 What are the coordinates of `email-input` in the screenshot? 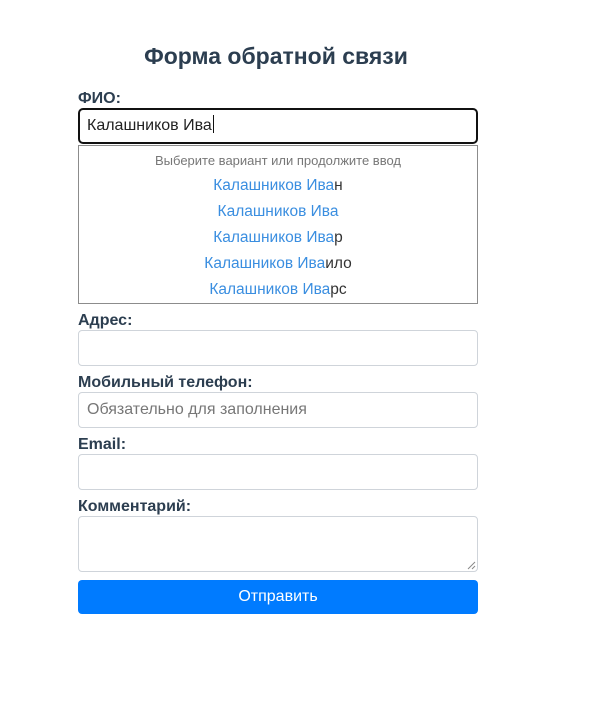 It's located at (278, 472).